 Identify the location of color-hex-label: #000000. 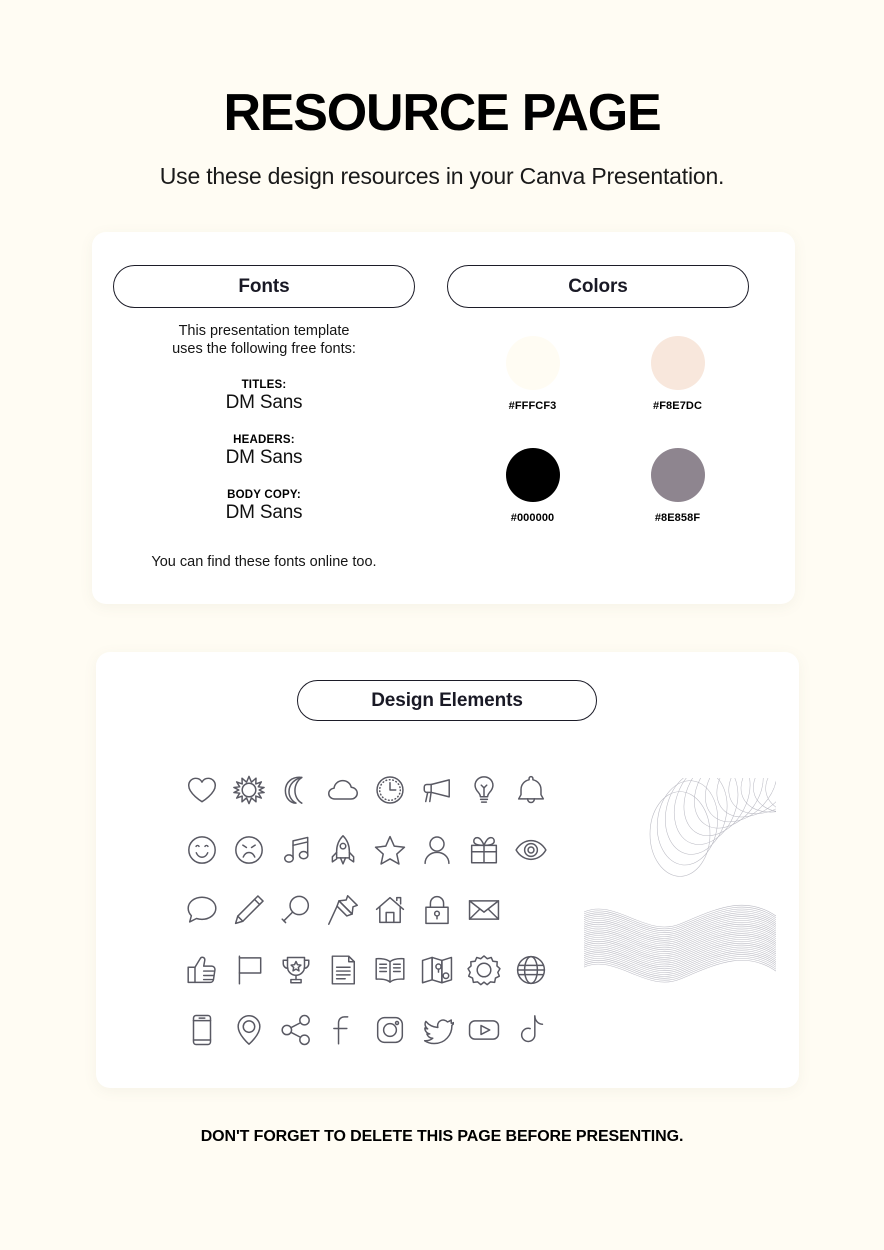
(532, 518).